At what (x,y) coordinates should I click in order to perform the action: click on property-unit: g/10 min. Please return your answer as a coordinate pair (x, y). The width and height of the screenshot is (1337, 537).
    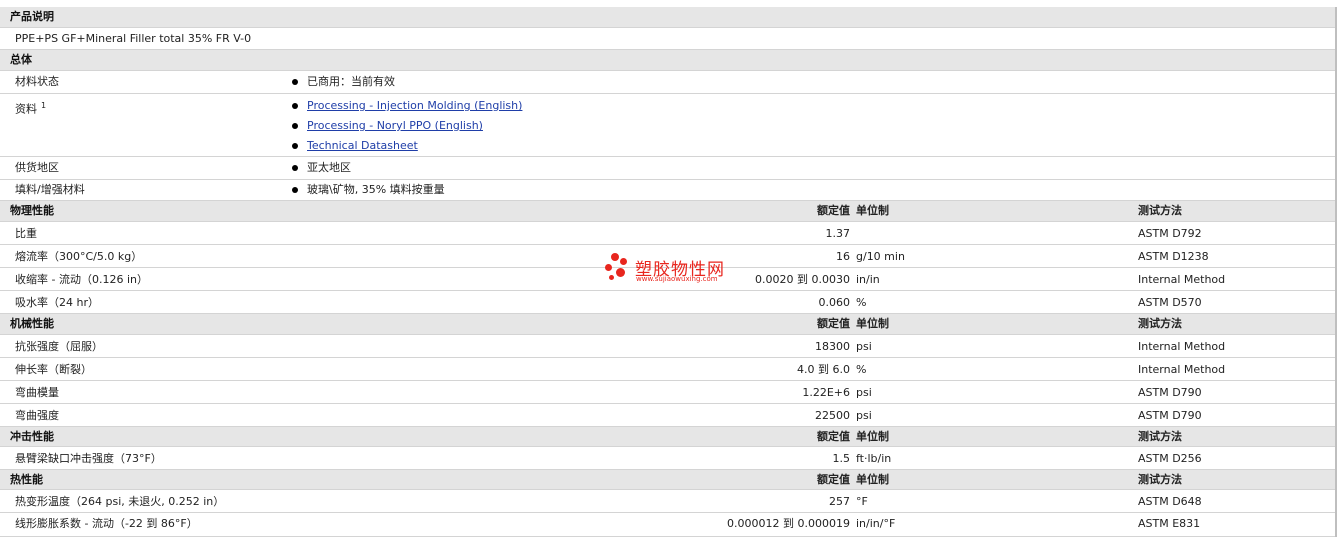
    Looking at the image, I should click on (880, 256).